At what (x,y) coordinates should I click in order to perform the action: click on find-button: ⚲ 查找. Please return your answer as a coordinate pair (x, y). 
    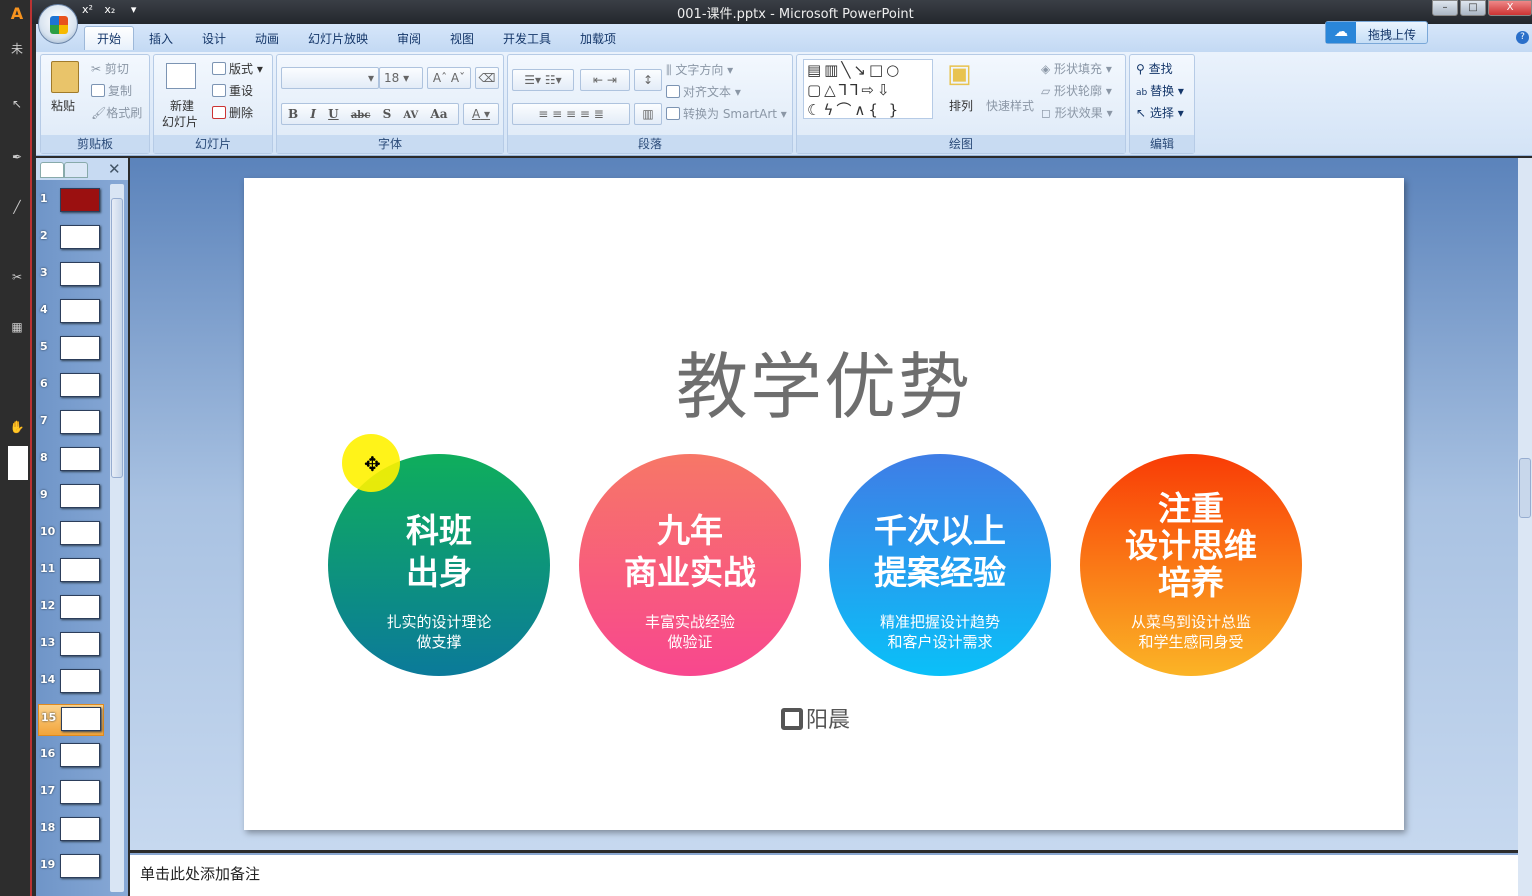
    Looking at the image, I should click on (1154, 68).